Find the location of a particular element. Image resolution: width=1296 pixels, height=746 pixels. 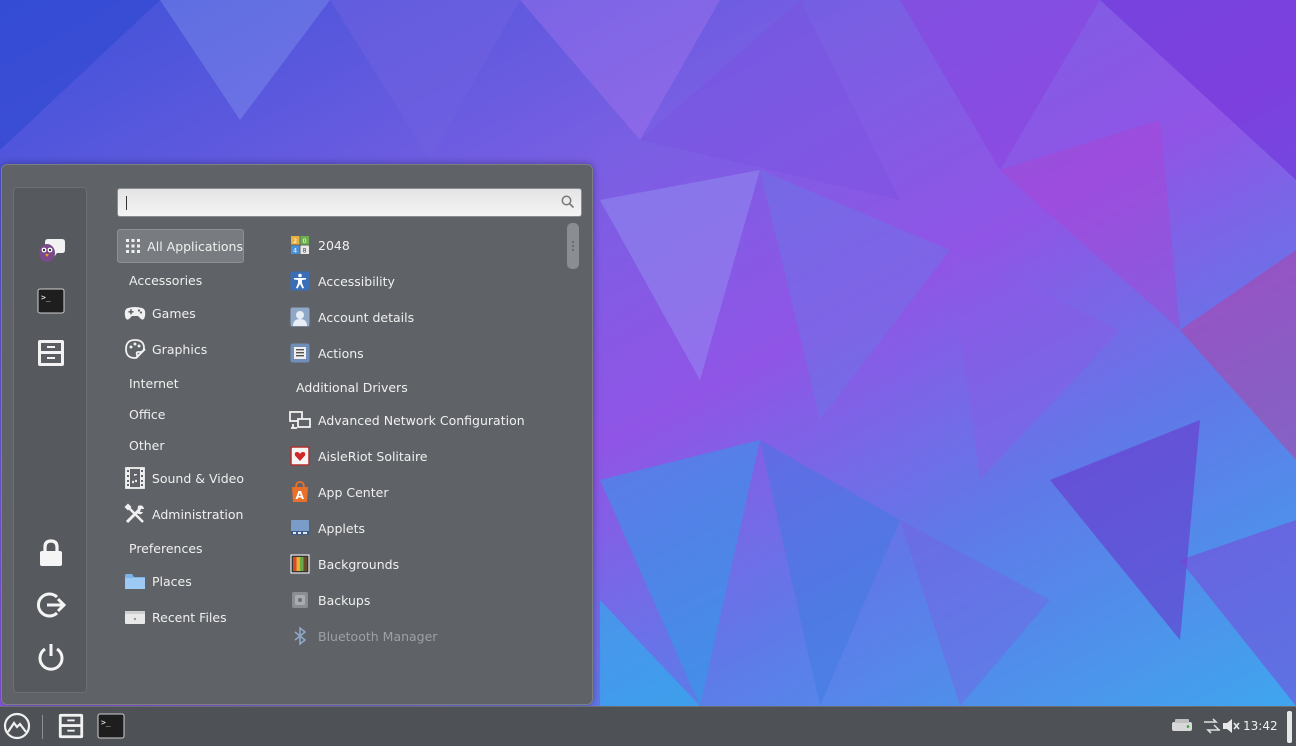

pidgin-icon is located at coordinates (51, 249).